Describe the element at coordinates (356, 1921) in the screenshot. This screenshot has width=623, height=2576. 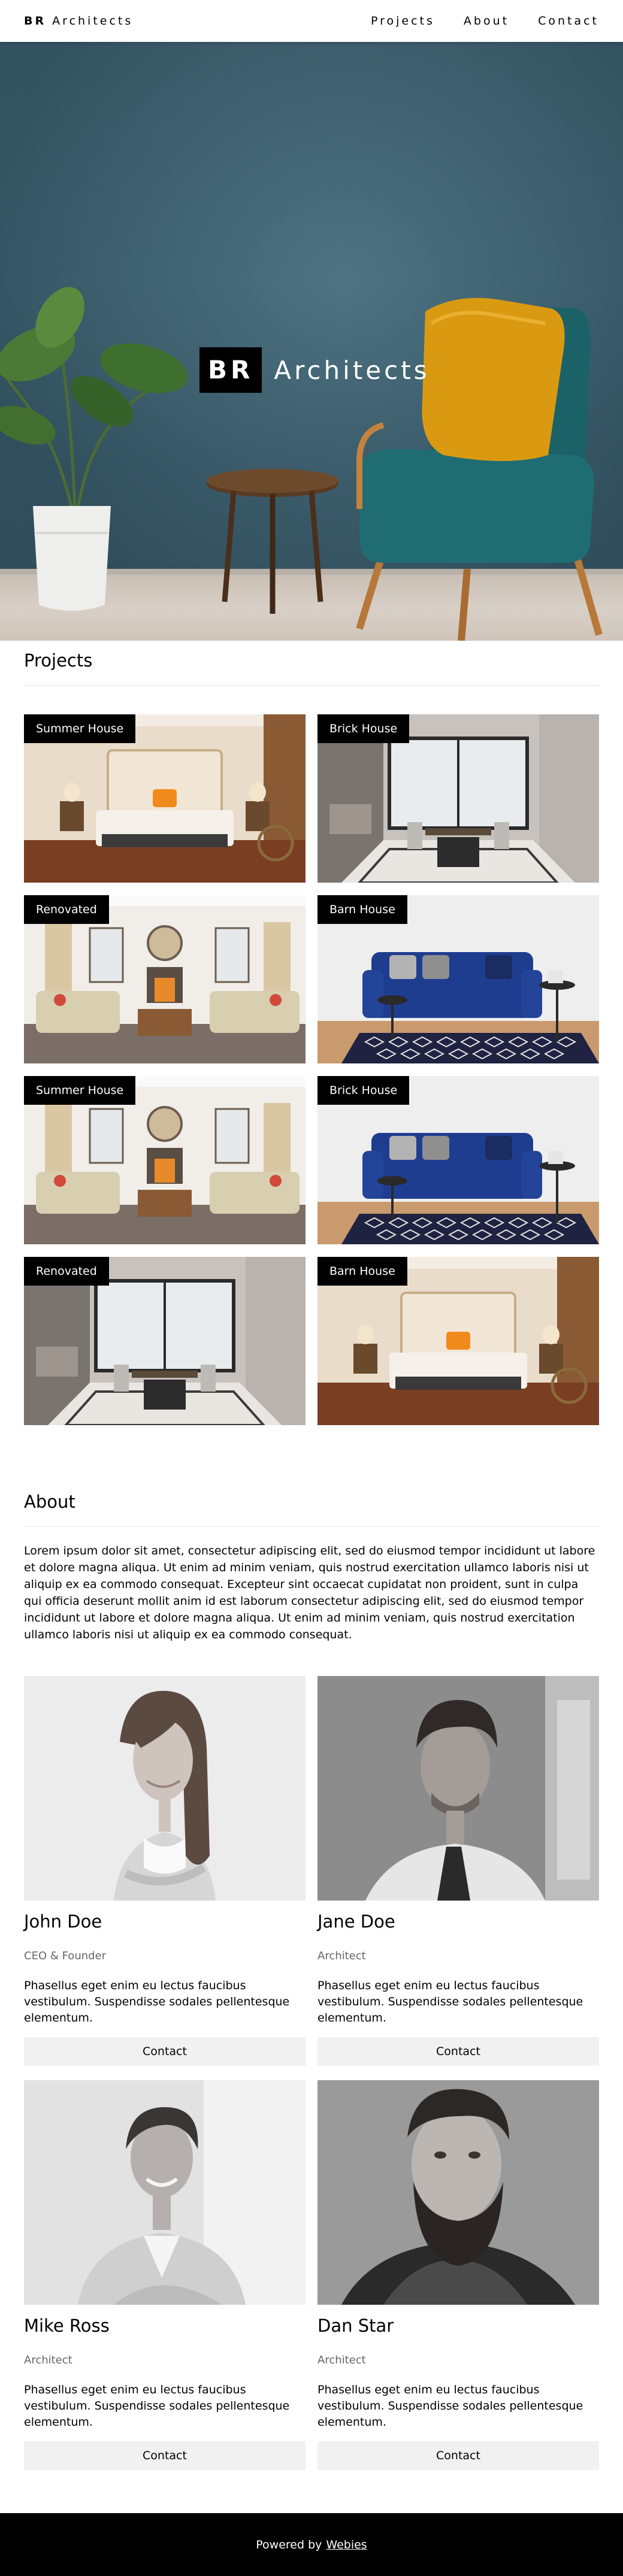
I see `team-member-name: Jane Doe` at that location.